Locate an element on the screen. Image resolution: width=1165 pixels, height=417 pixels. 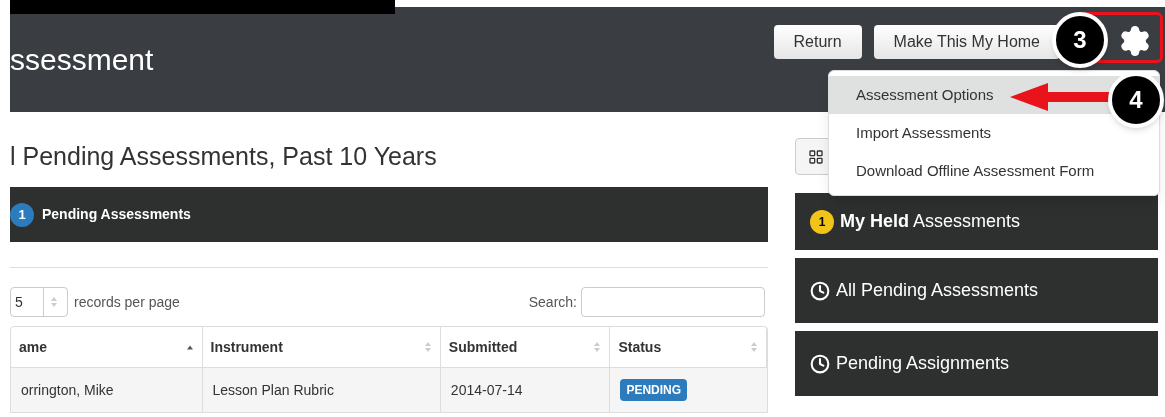
table-cell: orrington, Mike is located at coordinates (107, 390).